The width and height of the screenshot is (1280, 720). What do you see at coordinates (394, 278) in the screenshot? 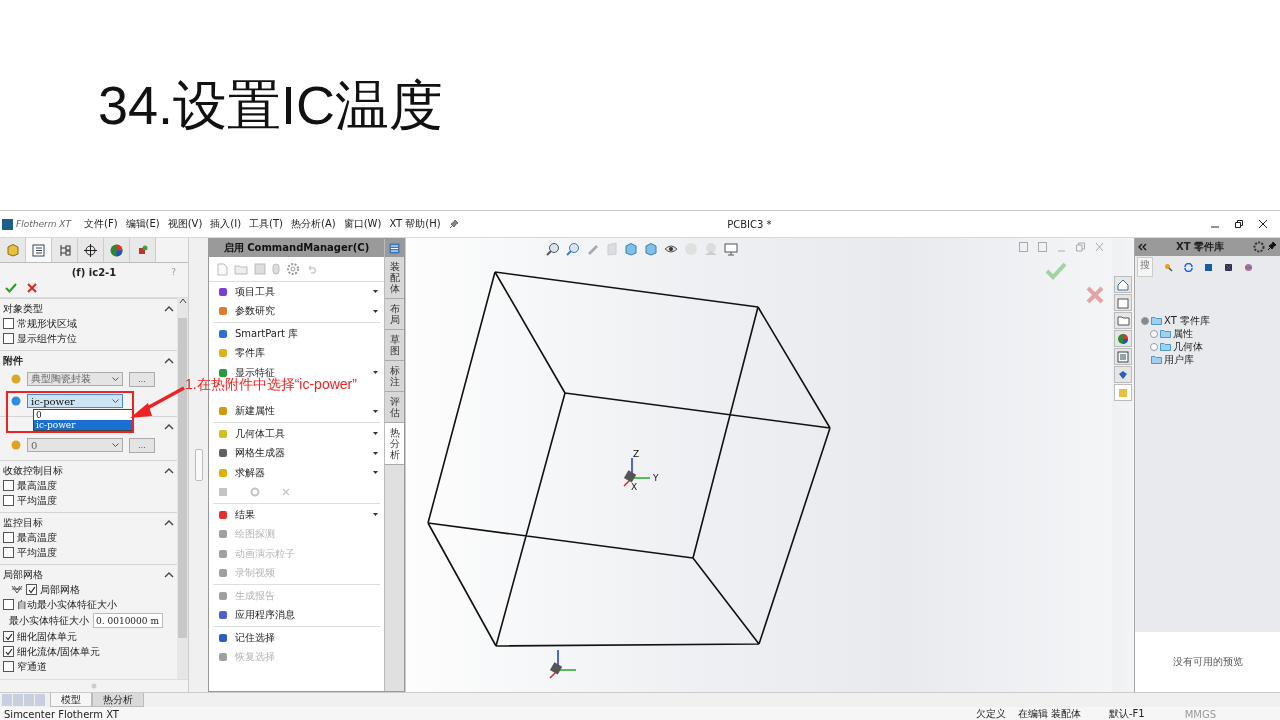
I see `side-tab: 装配体` at bounding box center [394, 278].